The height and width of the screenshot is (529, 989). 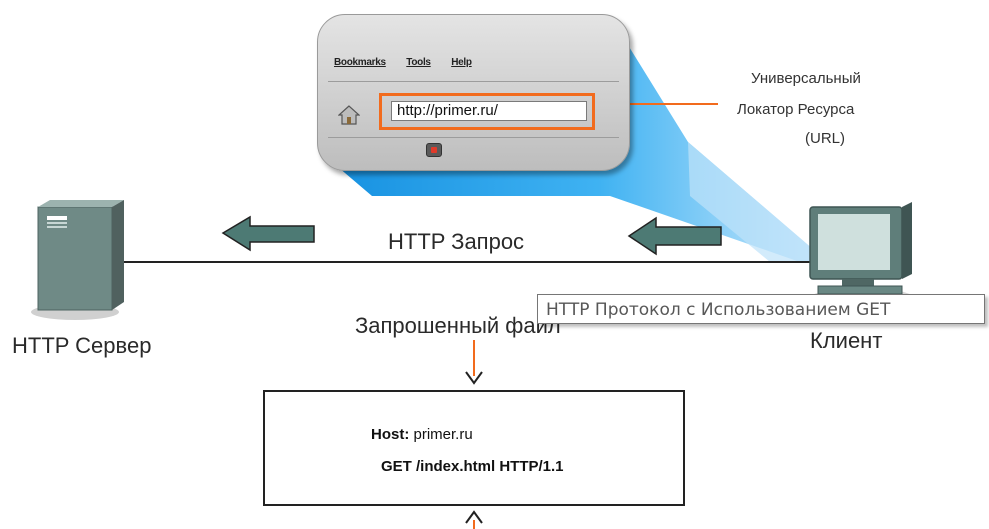 I want to click on server-icon, so click(x=77, y=260).